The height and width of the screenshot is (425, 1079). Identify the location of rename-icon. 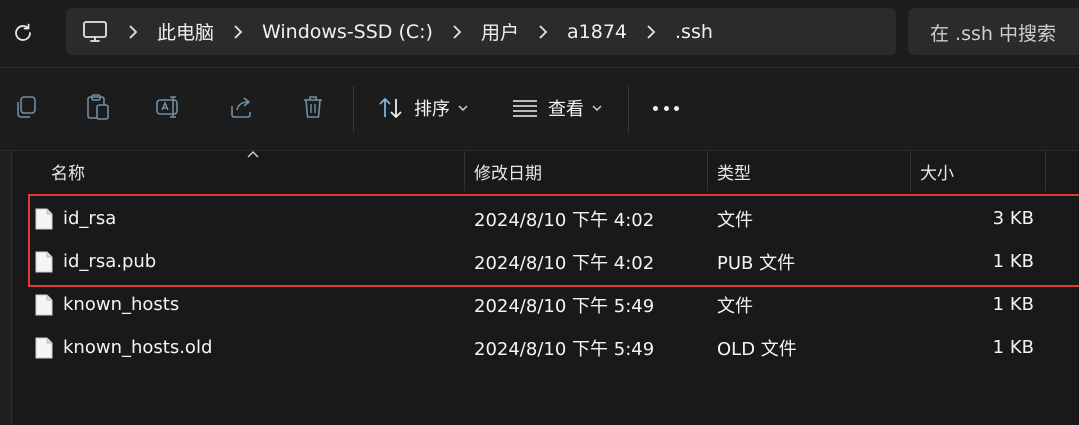
(167, 107).